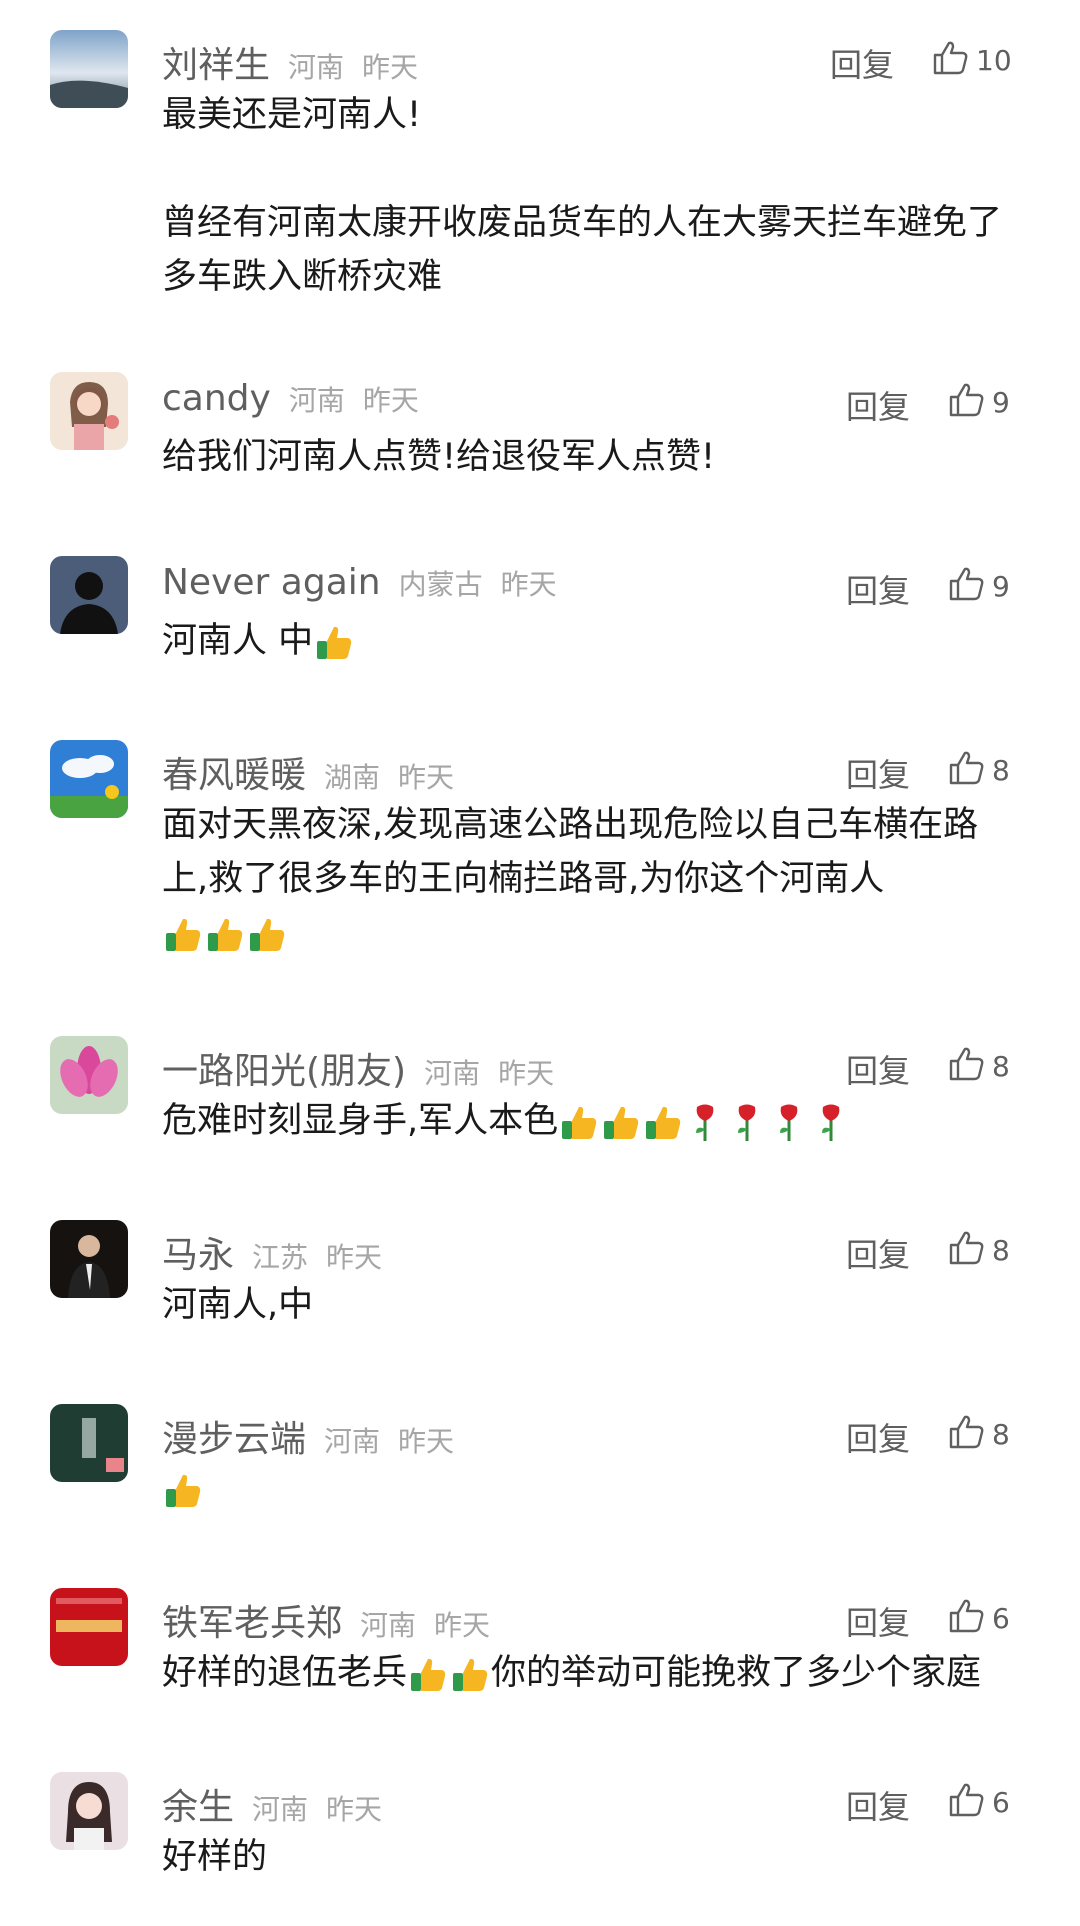 Image resolution: width=1080 pixels, height=1926 pixels. Describe the element at coordinates (352, 777) in the screenshot. I see `location: 湖南` at that location.